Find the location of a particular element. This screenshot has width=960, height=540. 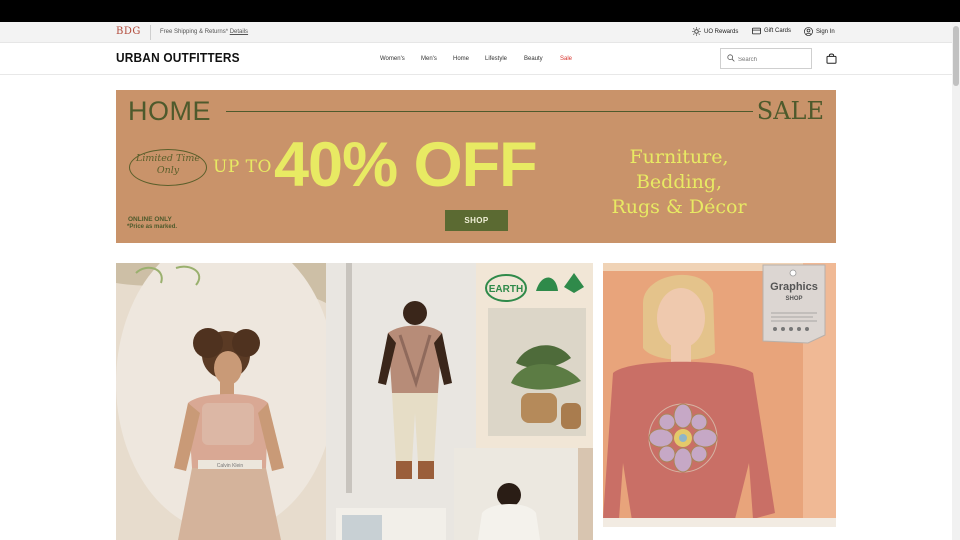

bdg-brand-link: BDG is located at coordinates (128, 31).